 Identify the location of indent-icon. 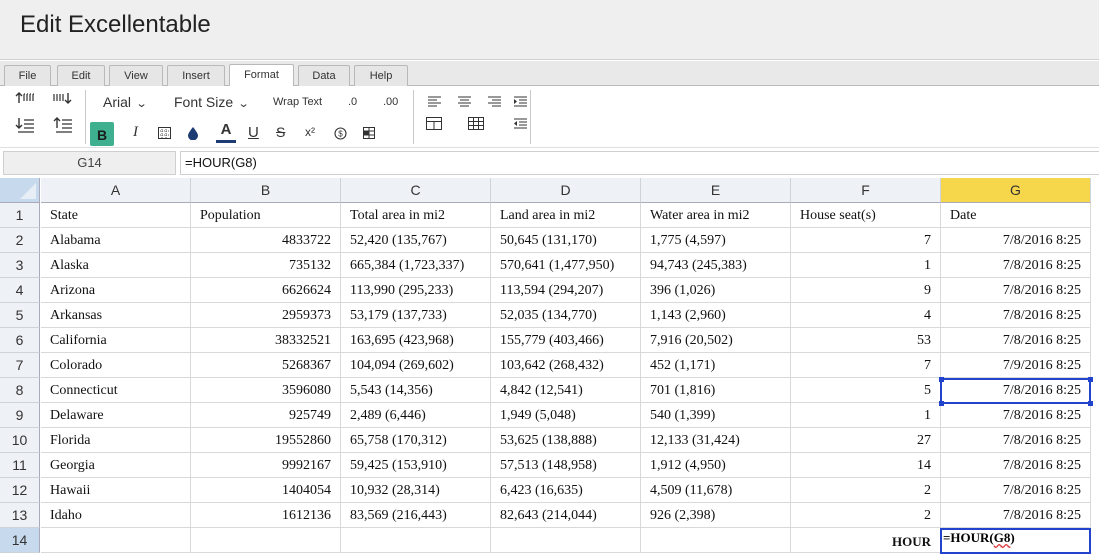
(520, 101).